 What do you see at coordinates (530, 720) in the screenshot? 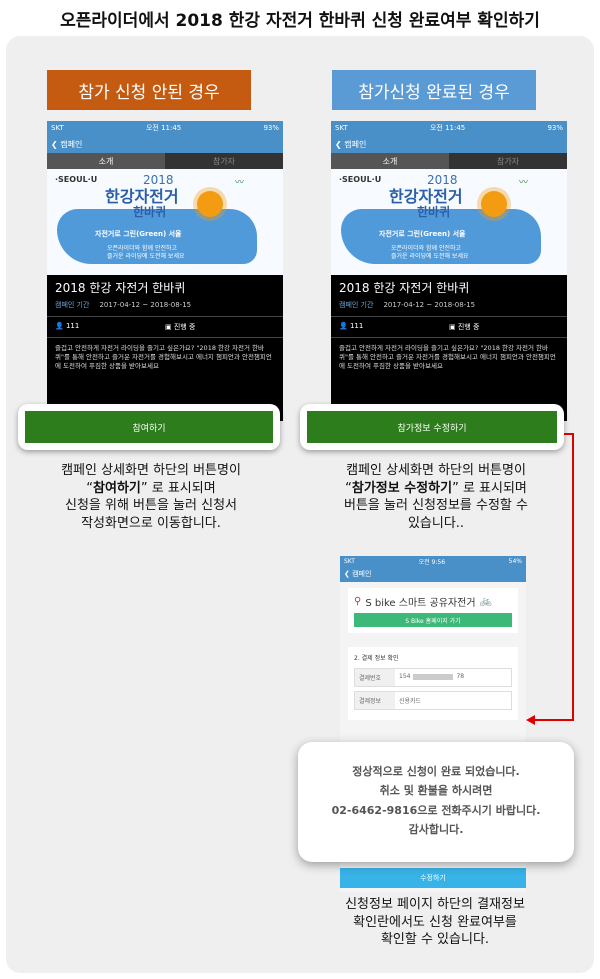
I see `arrow-head-icon` at bounding box center [530, 720].